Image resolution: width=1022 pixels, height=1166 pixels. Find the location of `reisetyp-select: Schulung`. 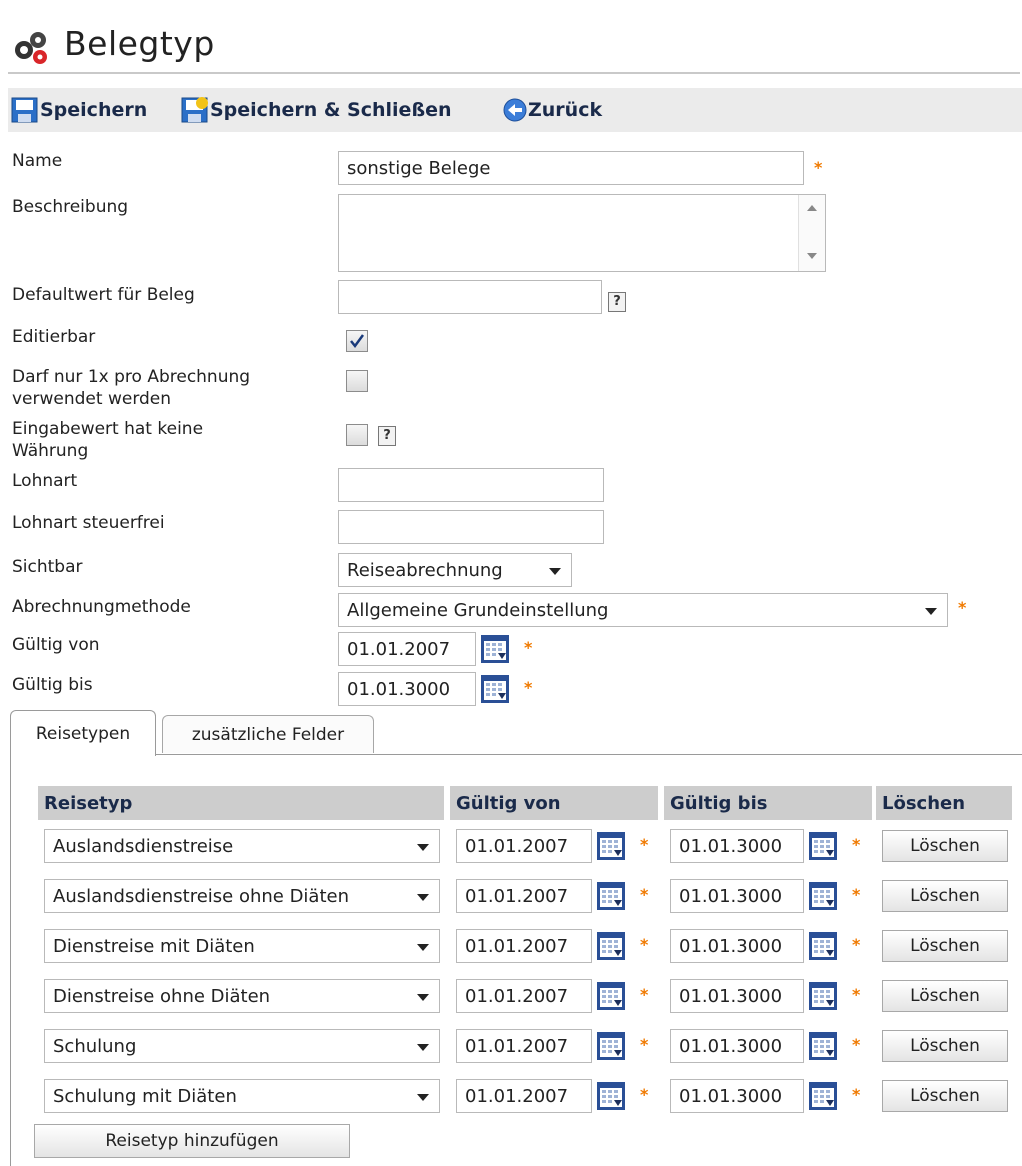

reisetyp-select: Schulung is located at coordinates (242, 1046).